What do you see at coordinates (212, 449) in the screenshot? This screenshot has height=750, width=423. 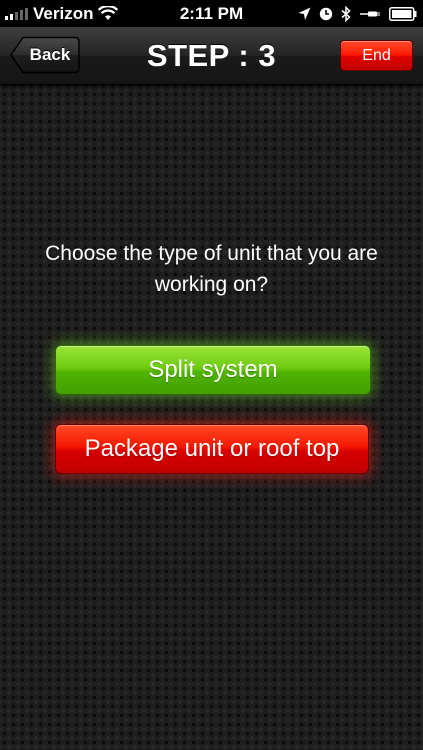 I see `package-unit-button: Package unit or roof top` at bounding box center [212, 449].